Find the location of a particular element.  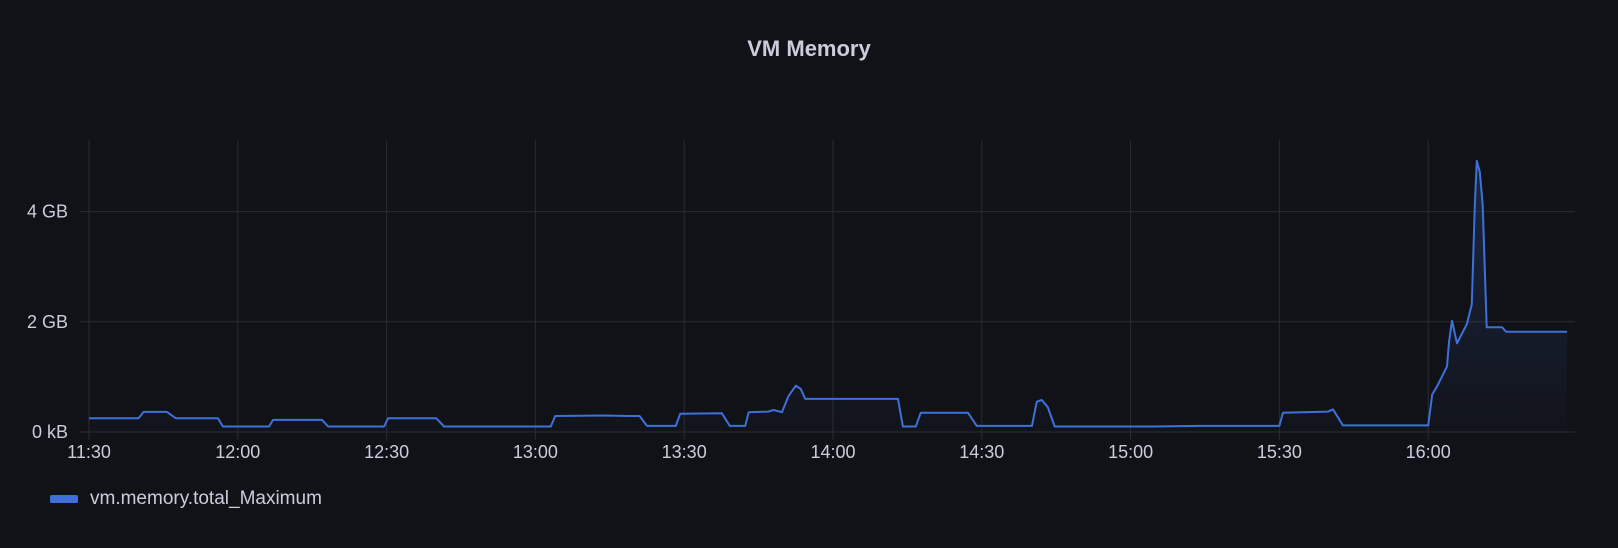

legend-item: vm.memory.total_Maximum is located at coordinates (186, 499).